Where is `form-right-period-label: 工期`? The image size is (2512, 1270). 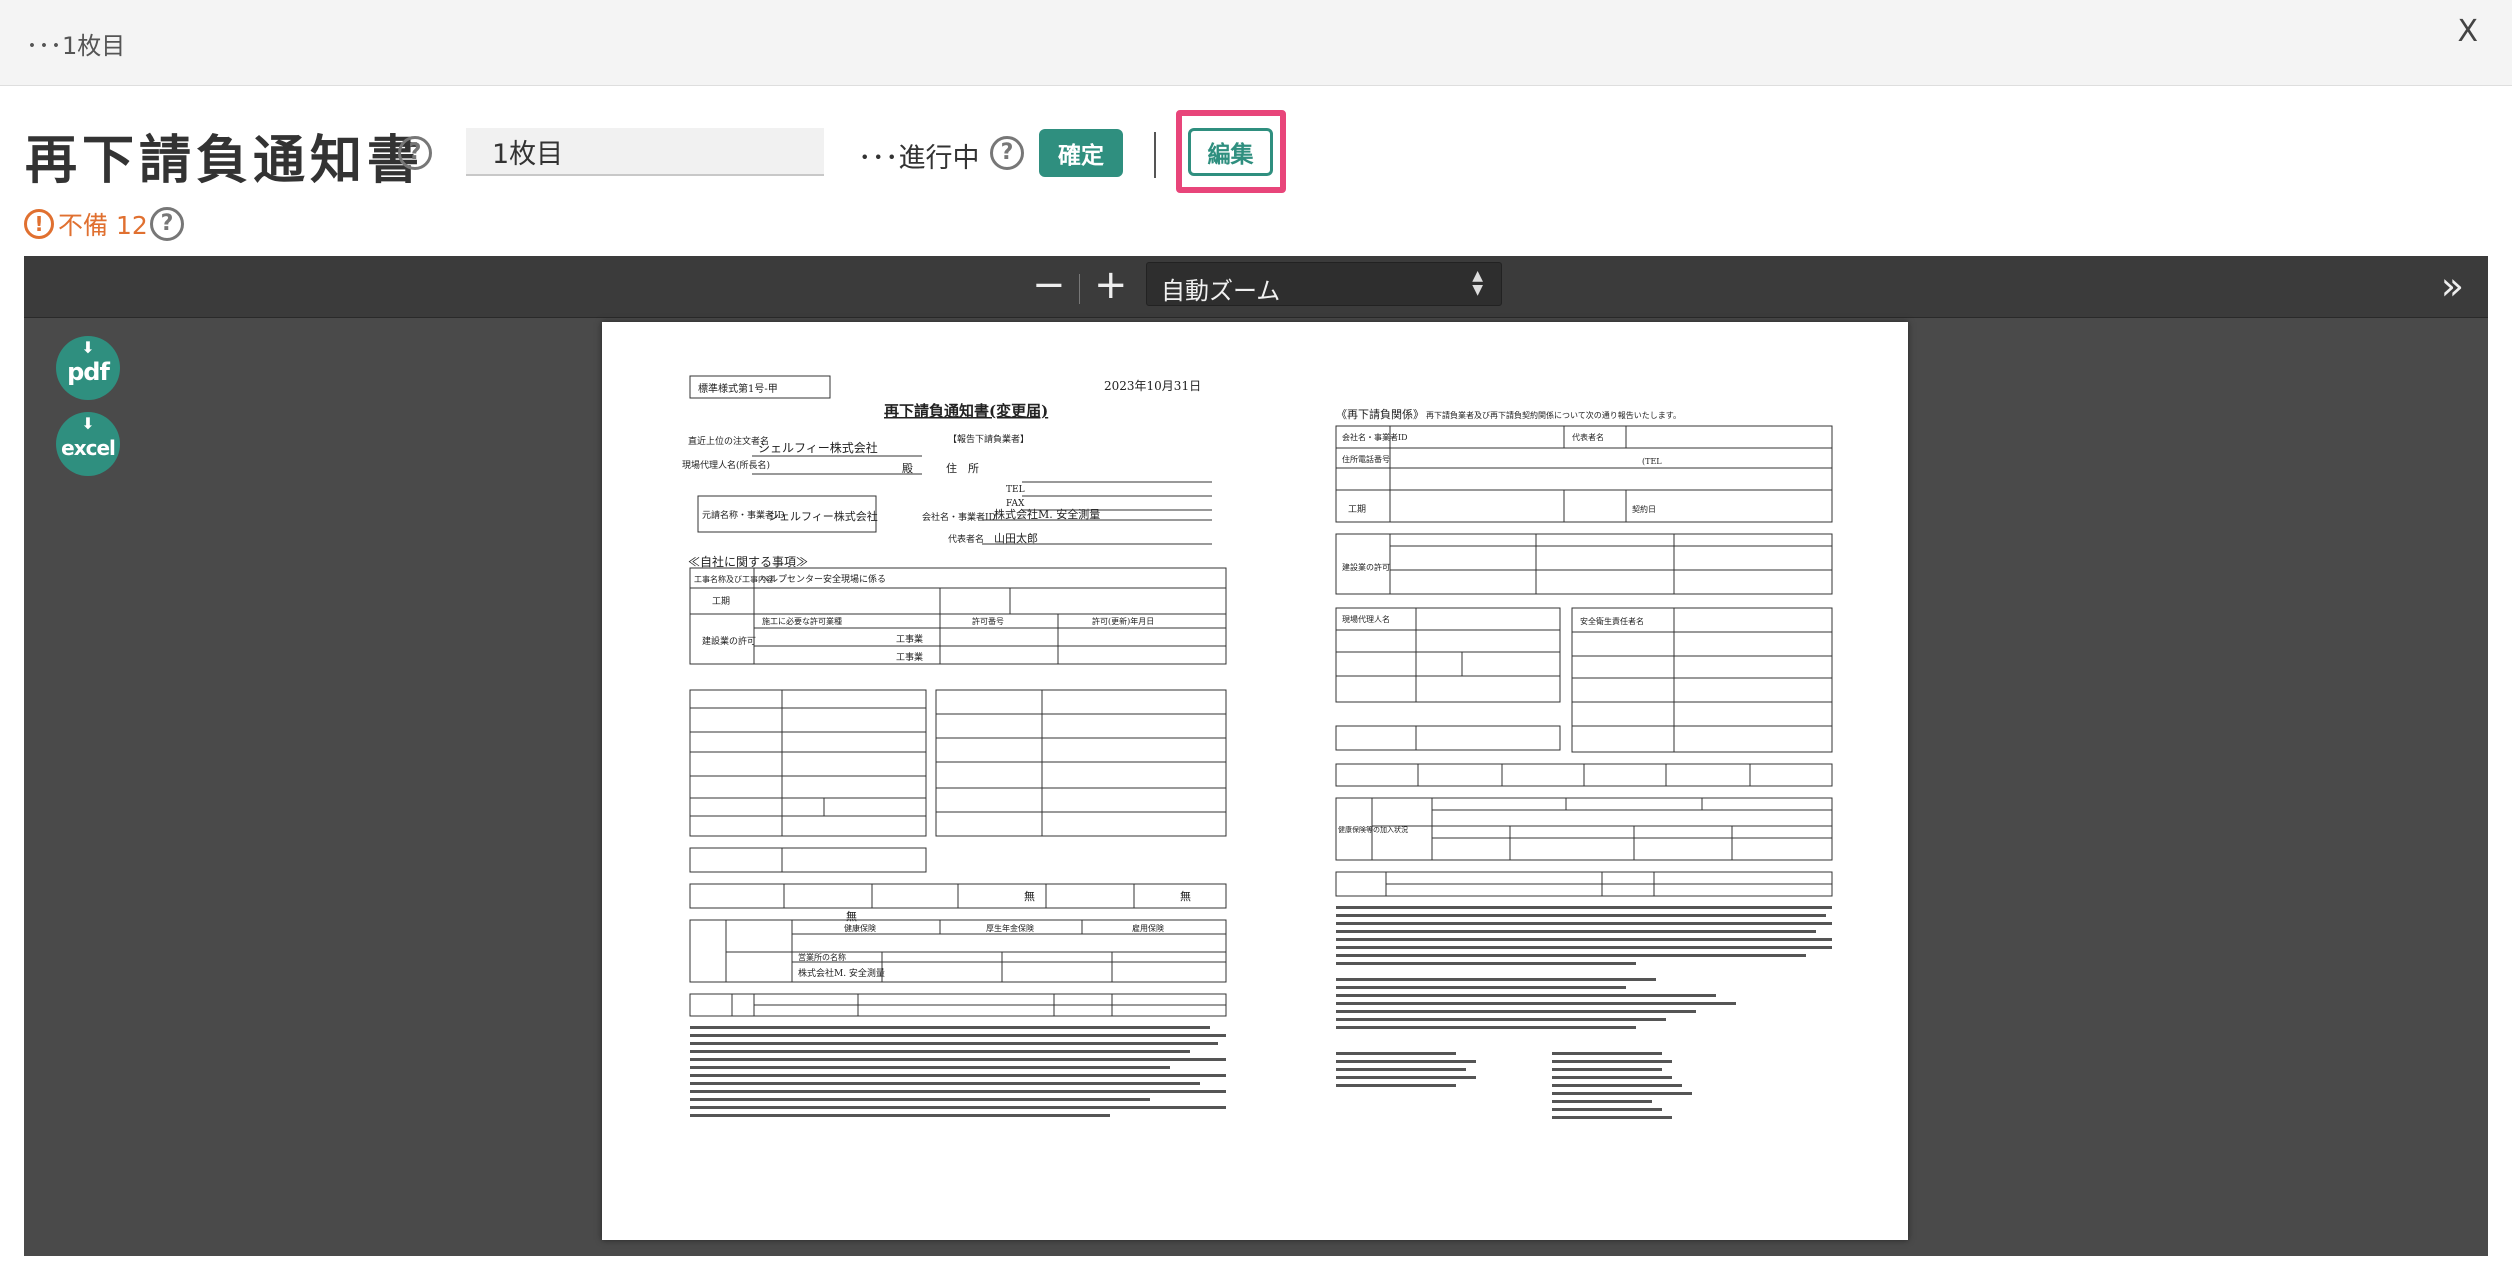 form-right-period-label: 工期 is located at coordinates (1357, 509).